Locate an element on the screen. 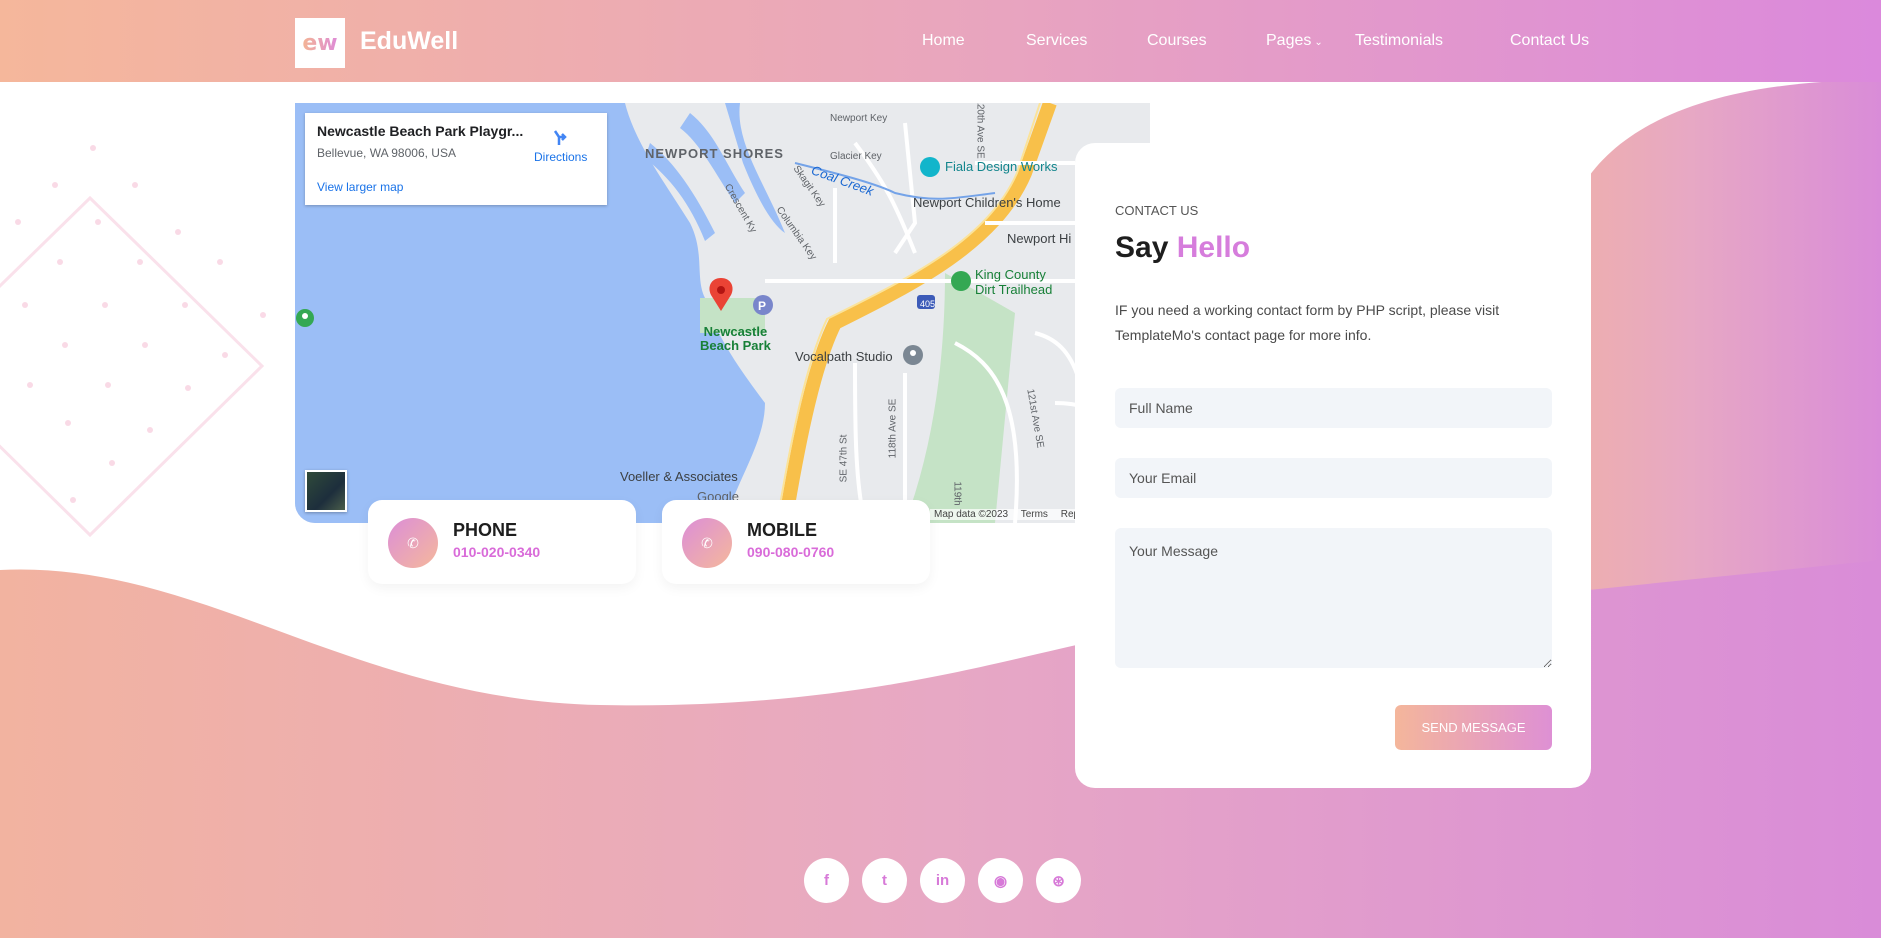 The height and width of the screenshot is (938, 1881). full-name-input is located at coordinates (1333, 408).